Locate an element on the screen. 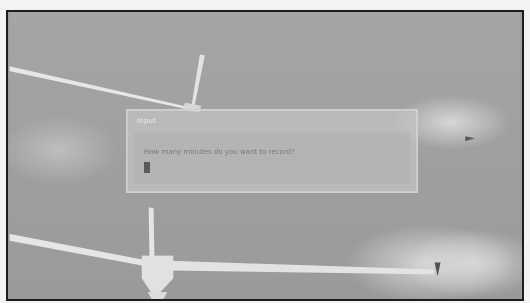 The height and width of the screenshot is (303, 530). dialog-title: Input is located at coordinates (147, 121).